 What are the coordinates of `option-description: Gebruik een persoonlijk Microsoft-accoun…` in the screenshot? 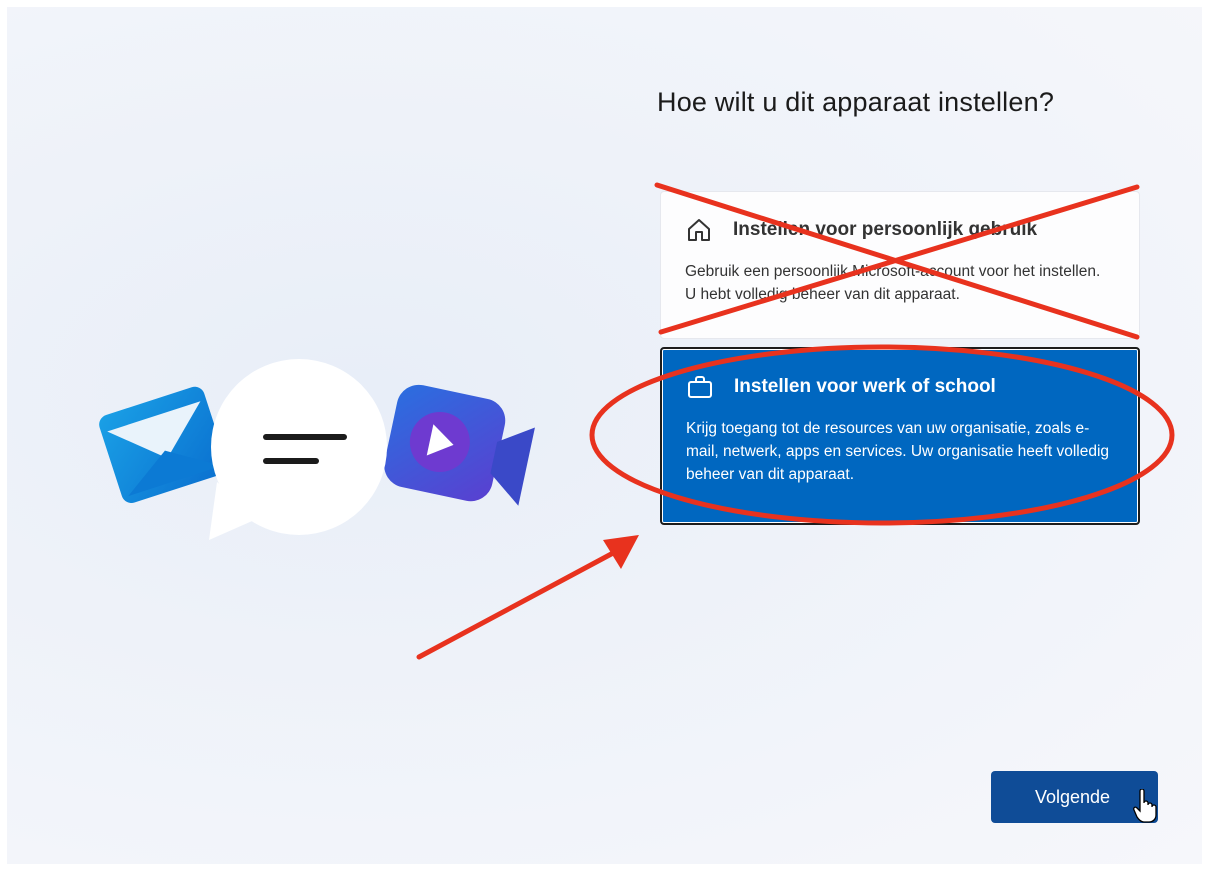 It's located at (893, 283).